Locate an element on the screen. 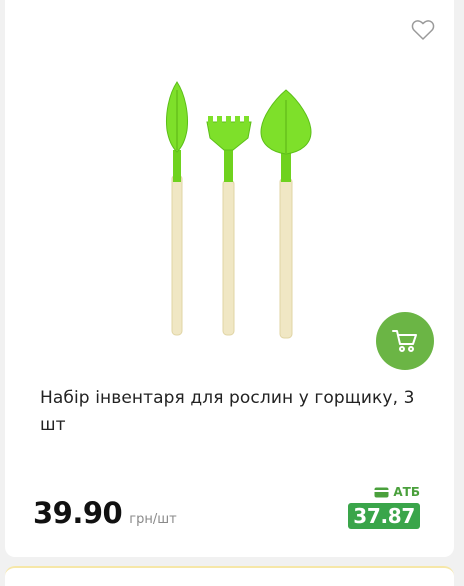 Image resolution: width=464 pixels, height=586 pixels. atb-price-badge: 37.87 is located at coordinates (384, 516).